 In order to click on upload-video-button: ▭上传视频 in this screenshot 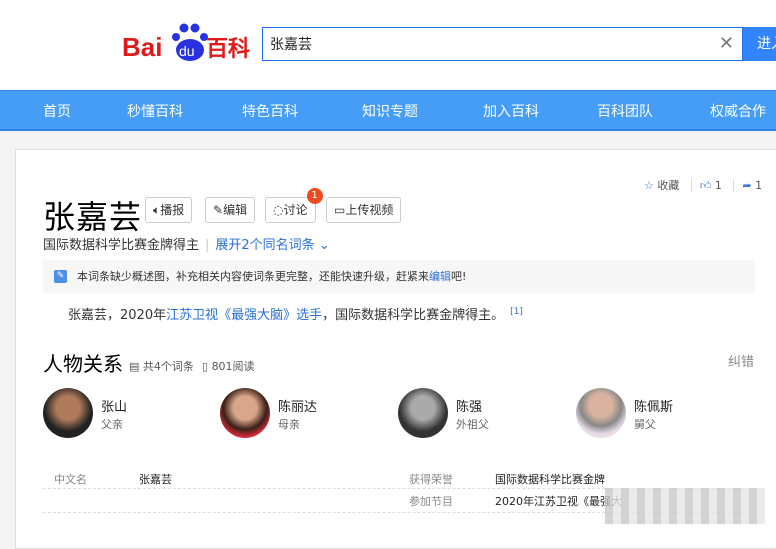, I will do `click(364, 210)`.